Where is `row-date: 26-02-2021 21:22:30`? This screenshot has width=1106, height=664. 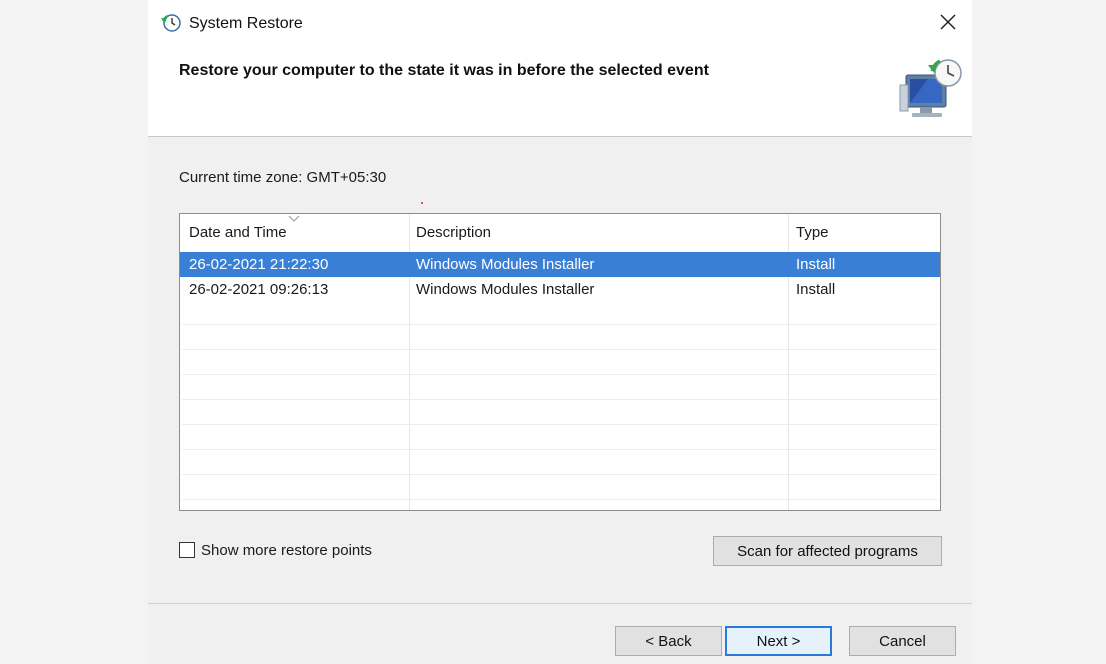 row-date: 26-02-2021 21:22:30 is located at coordinates (259, 264).